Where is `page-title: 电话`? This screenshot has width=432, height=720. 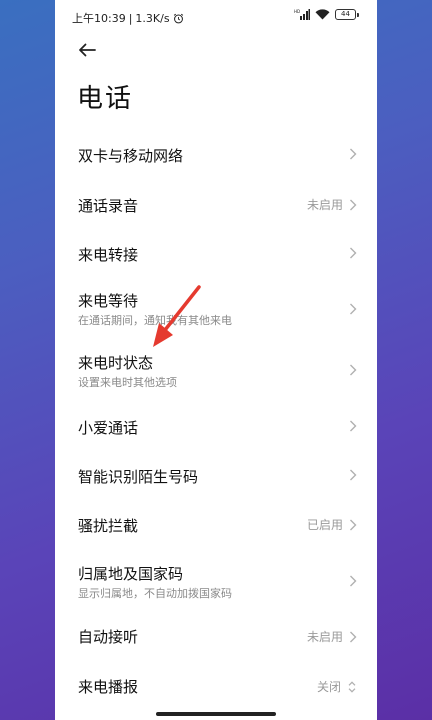 page-title: 电话 is located at coordinates (105, 99).